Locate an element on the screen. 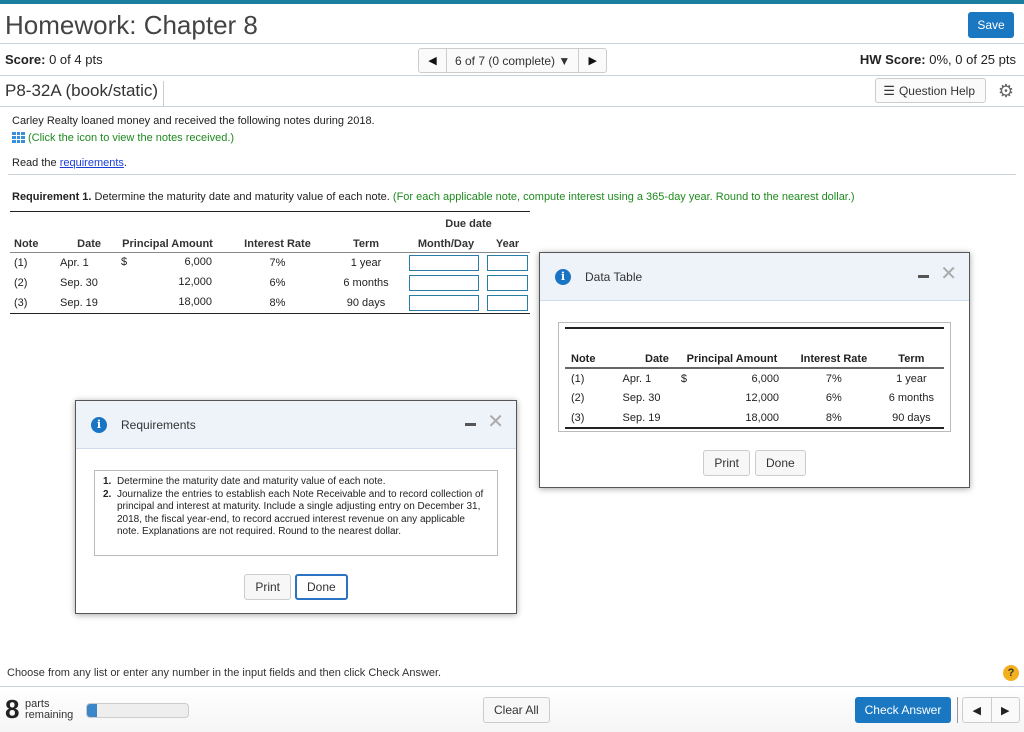 The image size is (1024, 732). cell-year is located at coordinates (507, 303).